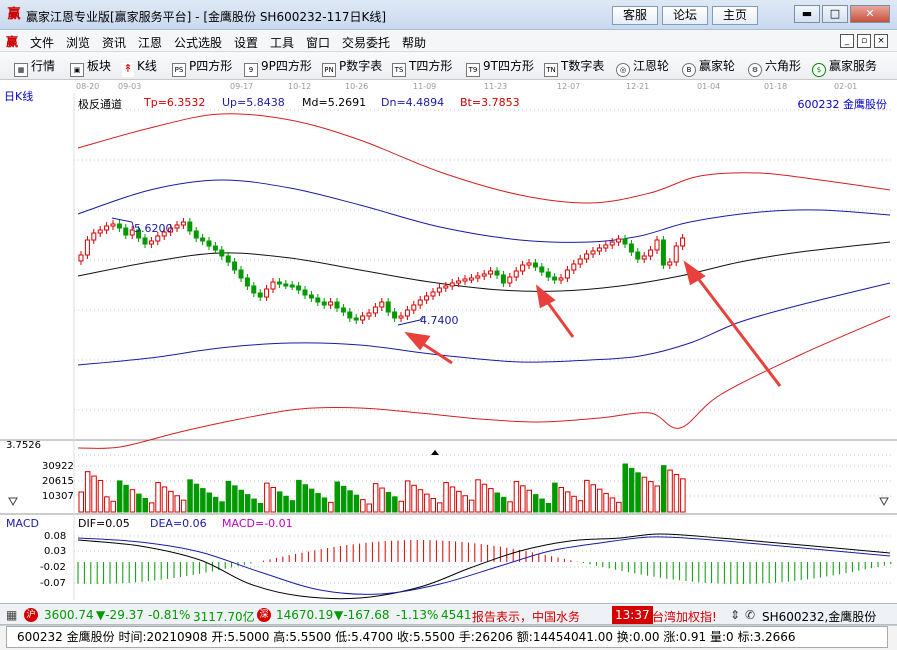 The height and width of the screenshot is (650, 897). Describe the element at coordinates (684, 616) in the screenshot. I see `news-headline: 台湾加权指!` at that location.